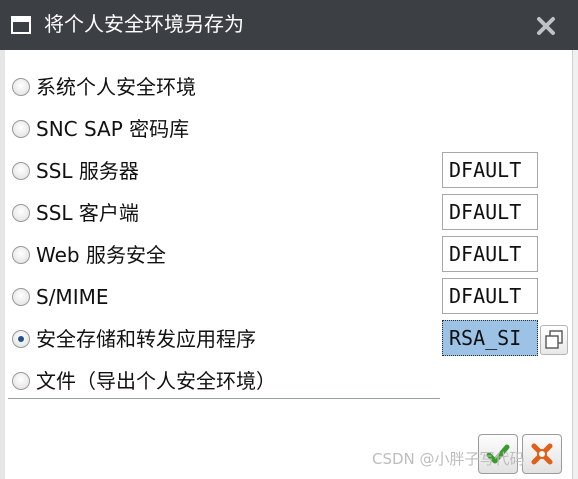 This screenshot has height=479, width=578. I want to click on dialog-title: 将个人安全环境另存为, so click(144, 24).